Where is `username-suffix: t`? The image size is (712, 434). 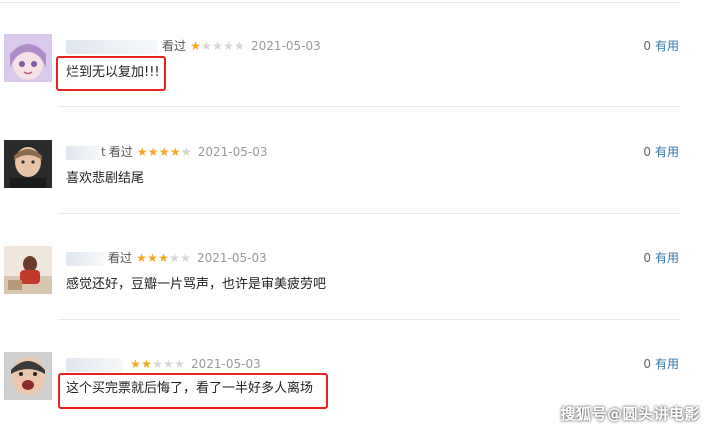
username-suffix: t is located at coordinates (103, 152).